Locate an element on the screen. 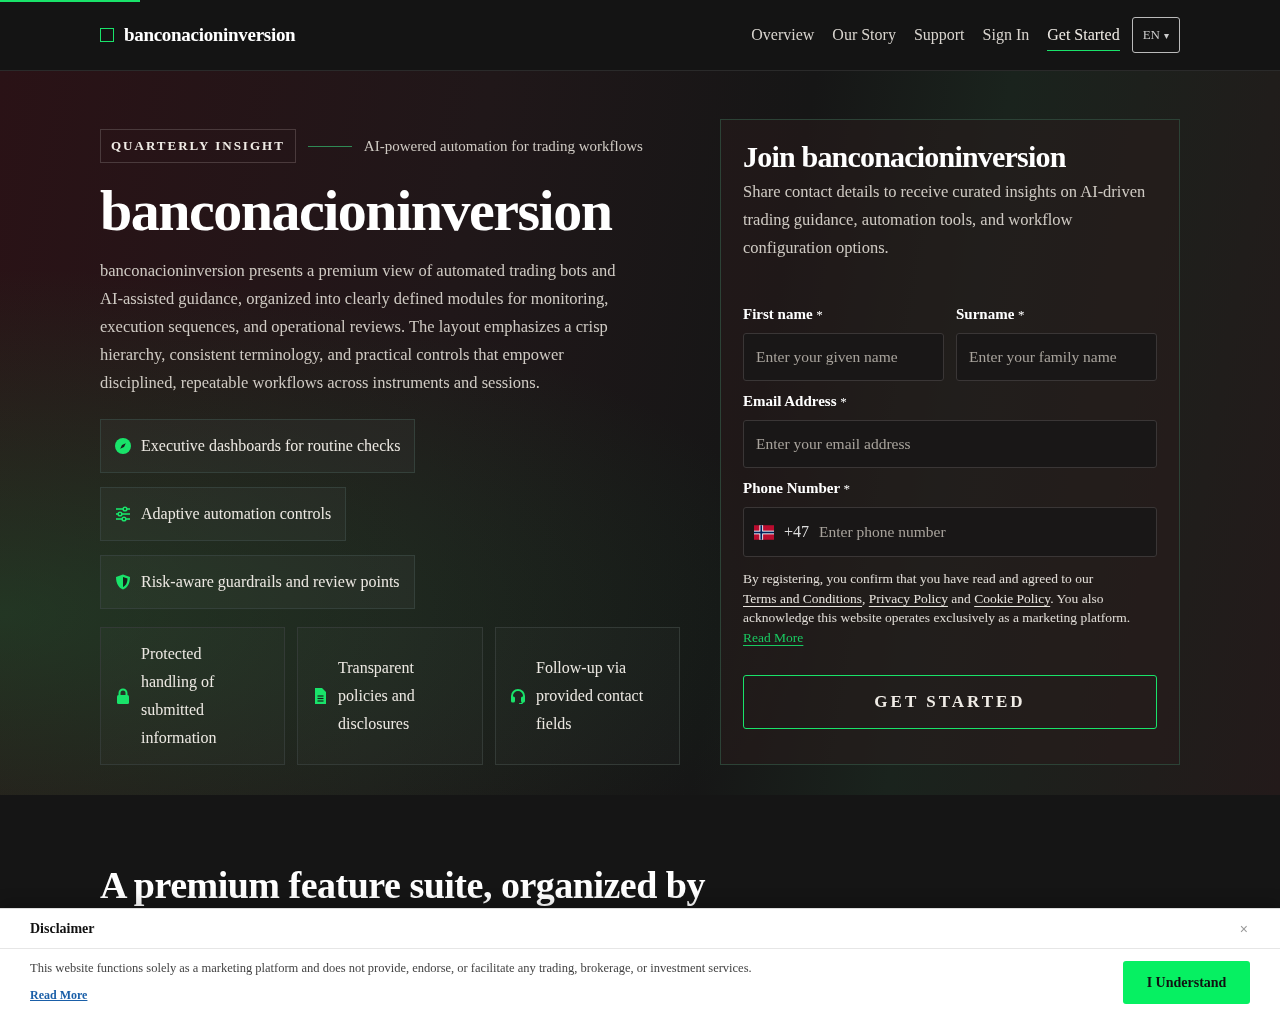  phone-input: Enter phone number is located at coordinates (982, 532).